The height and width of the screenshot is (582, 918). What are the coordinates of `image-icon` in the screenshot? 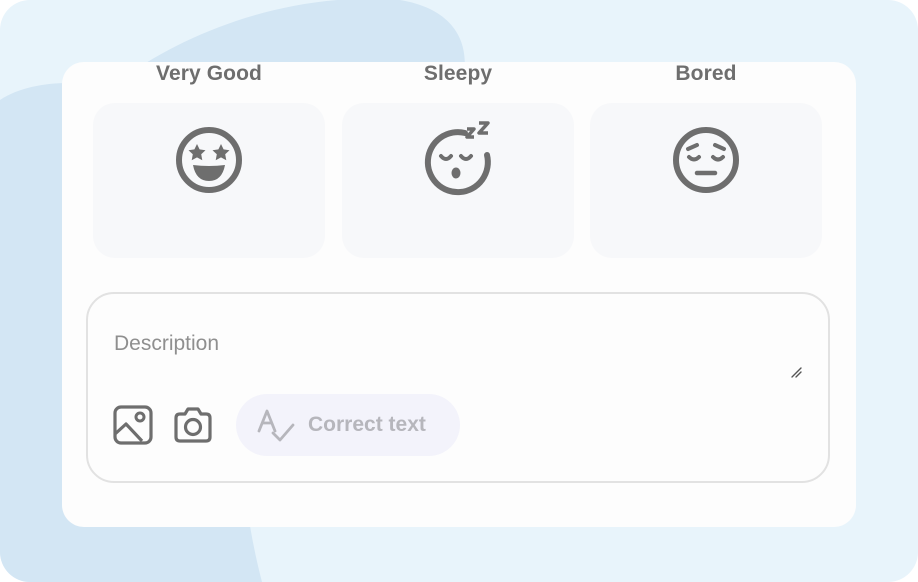 It's located at (133, 425).